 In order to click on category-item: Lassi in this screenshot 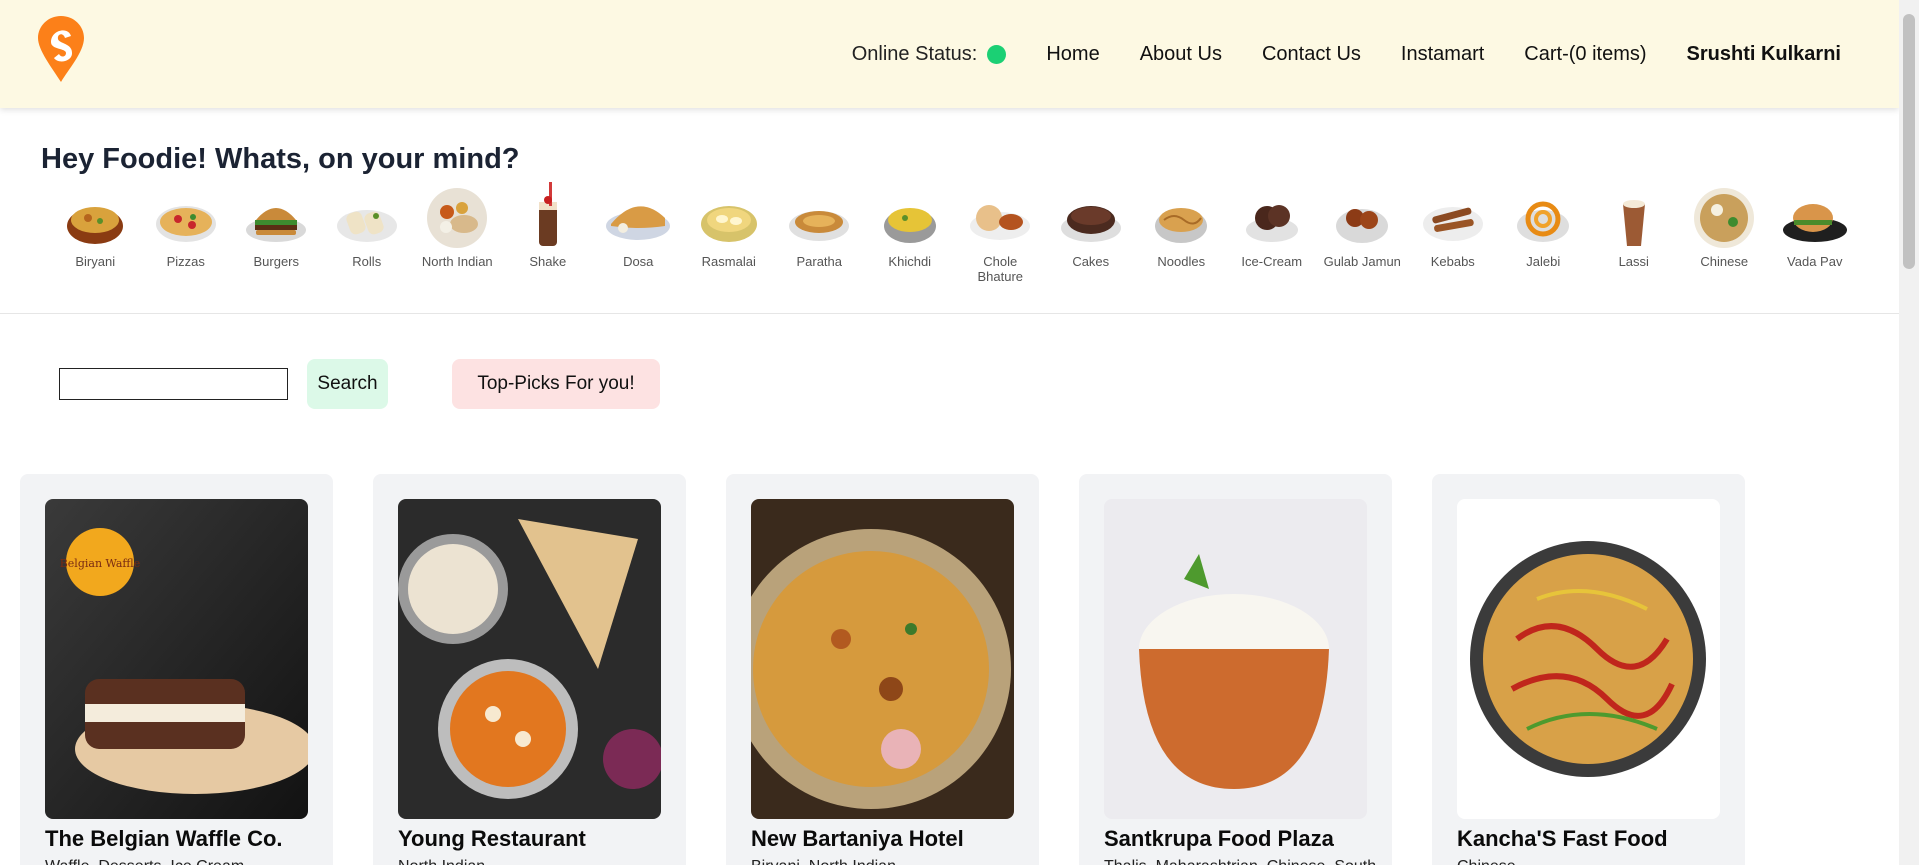, I will do `click(1634, 233)`.